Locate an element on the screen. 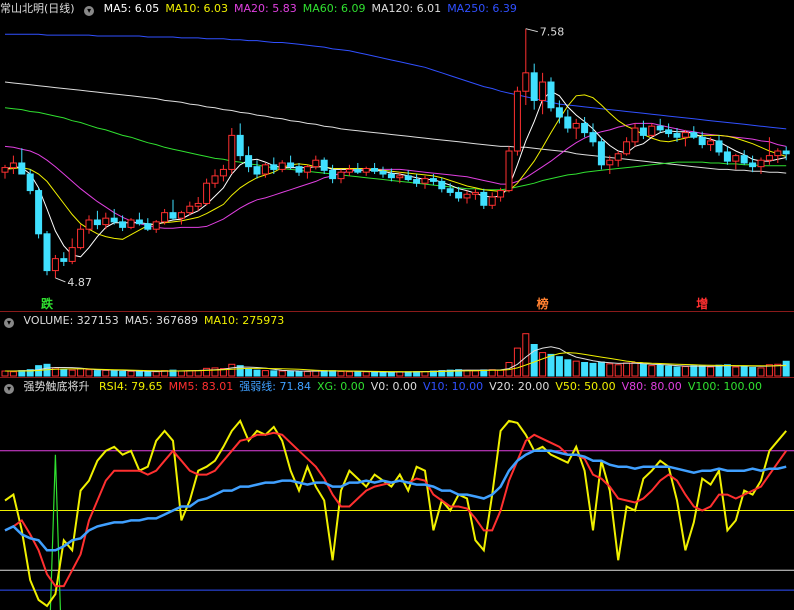 The width and height of the screenshot is (794, 610). panel-separator is located at coordinates (397, 377).